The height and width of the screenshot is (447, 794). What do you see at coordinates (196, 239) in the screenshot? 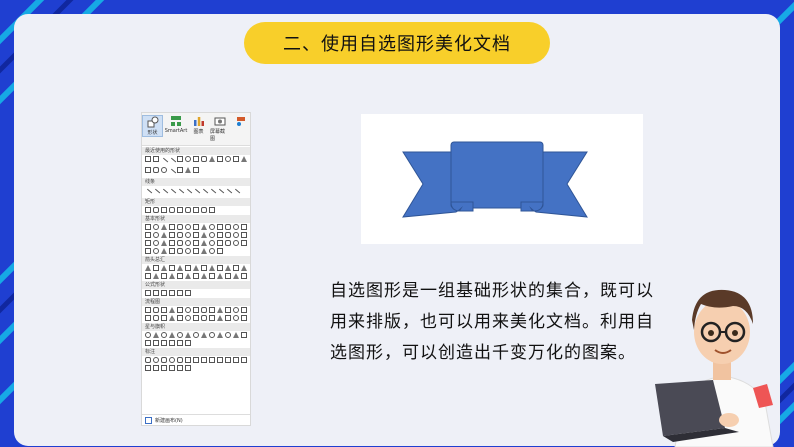
I see `shapes-row-basic` at bounding box center [196, 239].